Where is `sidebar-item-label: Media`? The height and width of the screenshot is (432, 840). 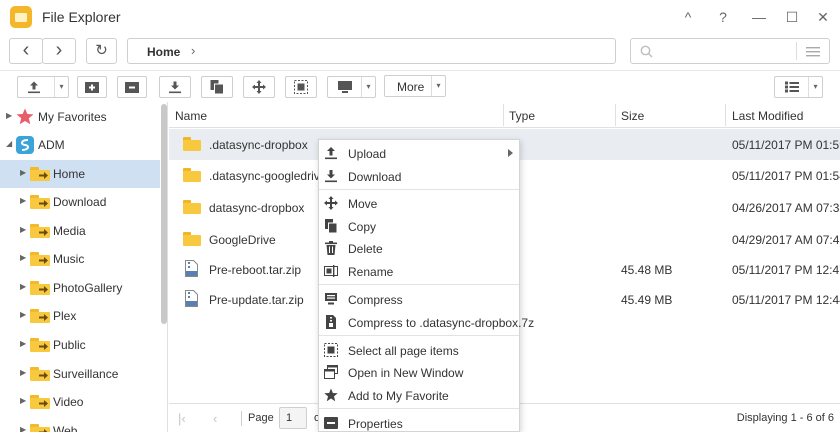
sidebar-item-label: Media is located at coordinates (69, 231).